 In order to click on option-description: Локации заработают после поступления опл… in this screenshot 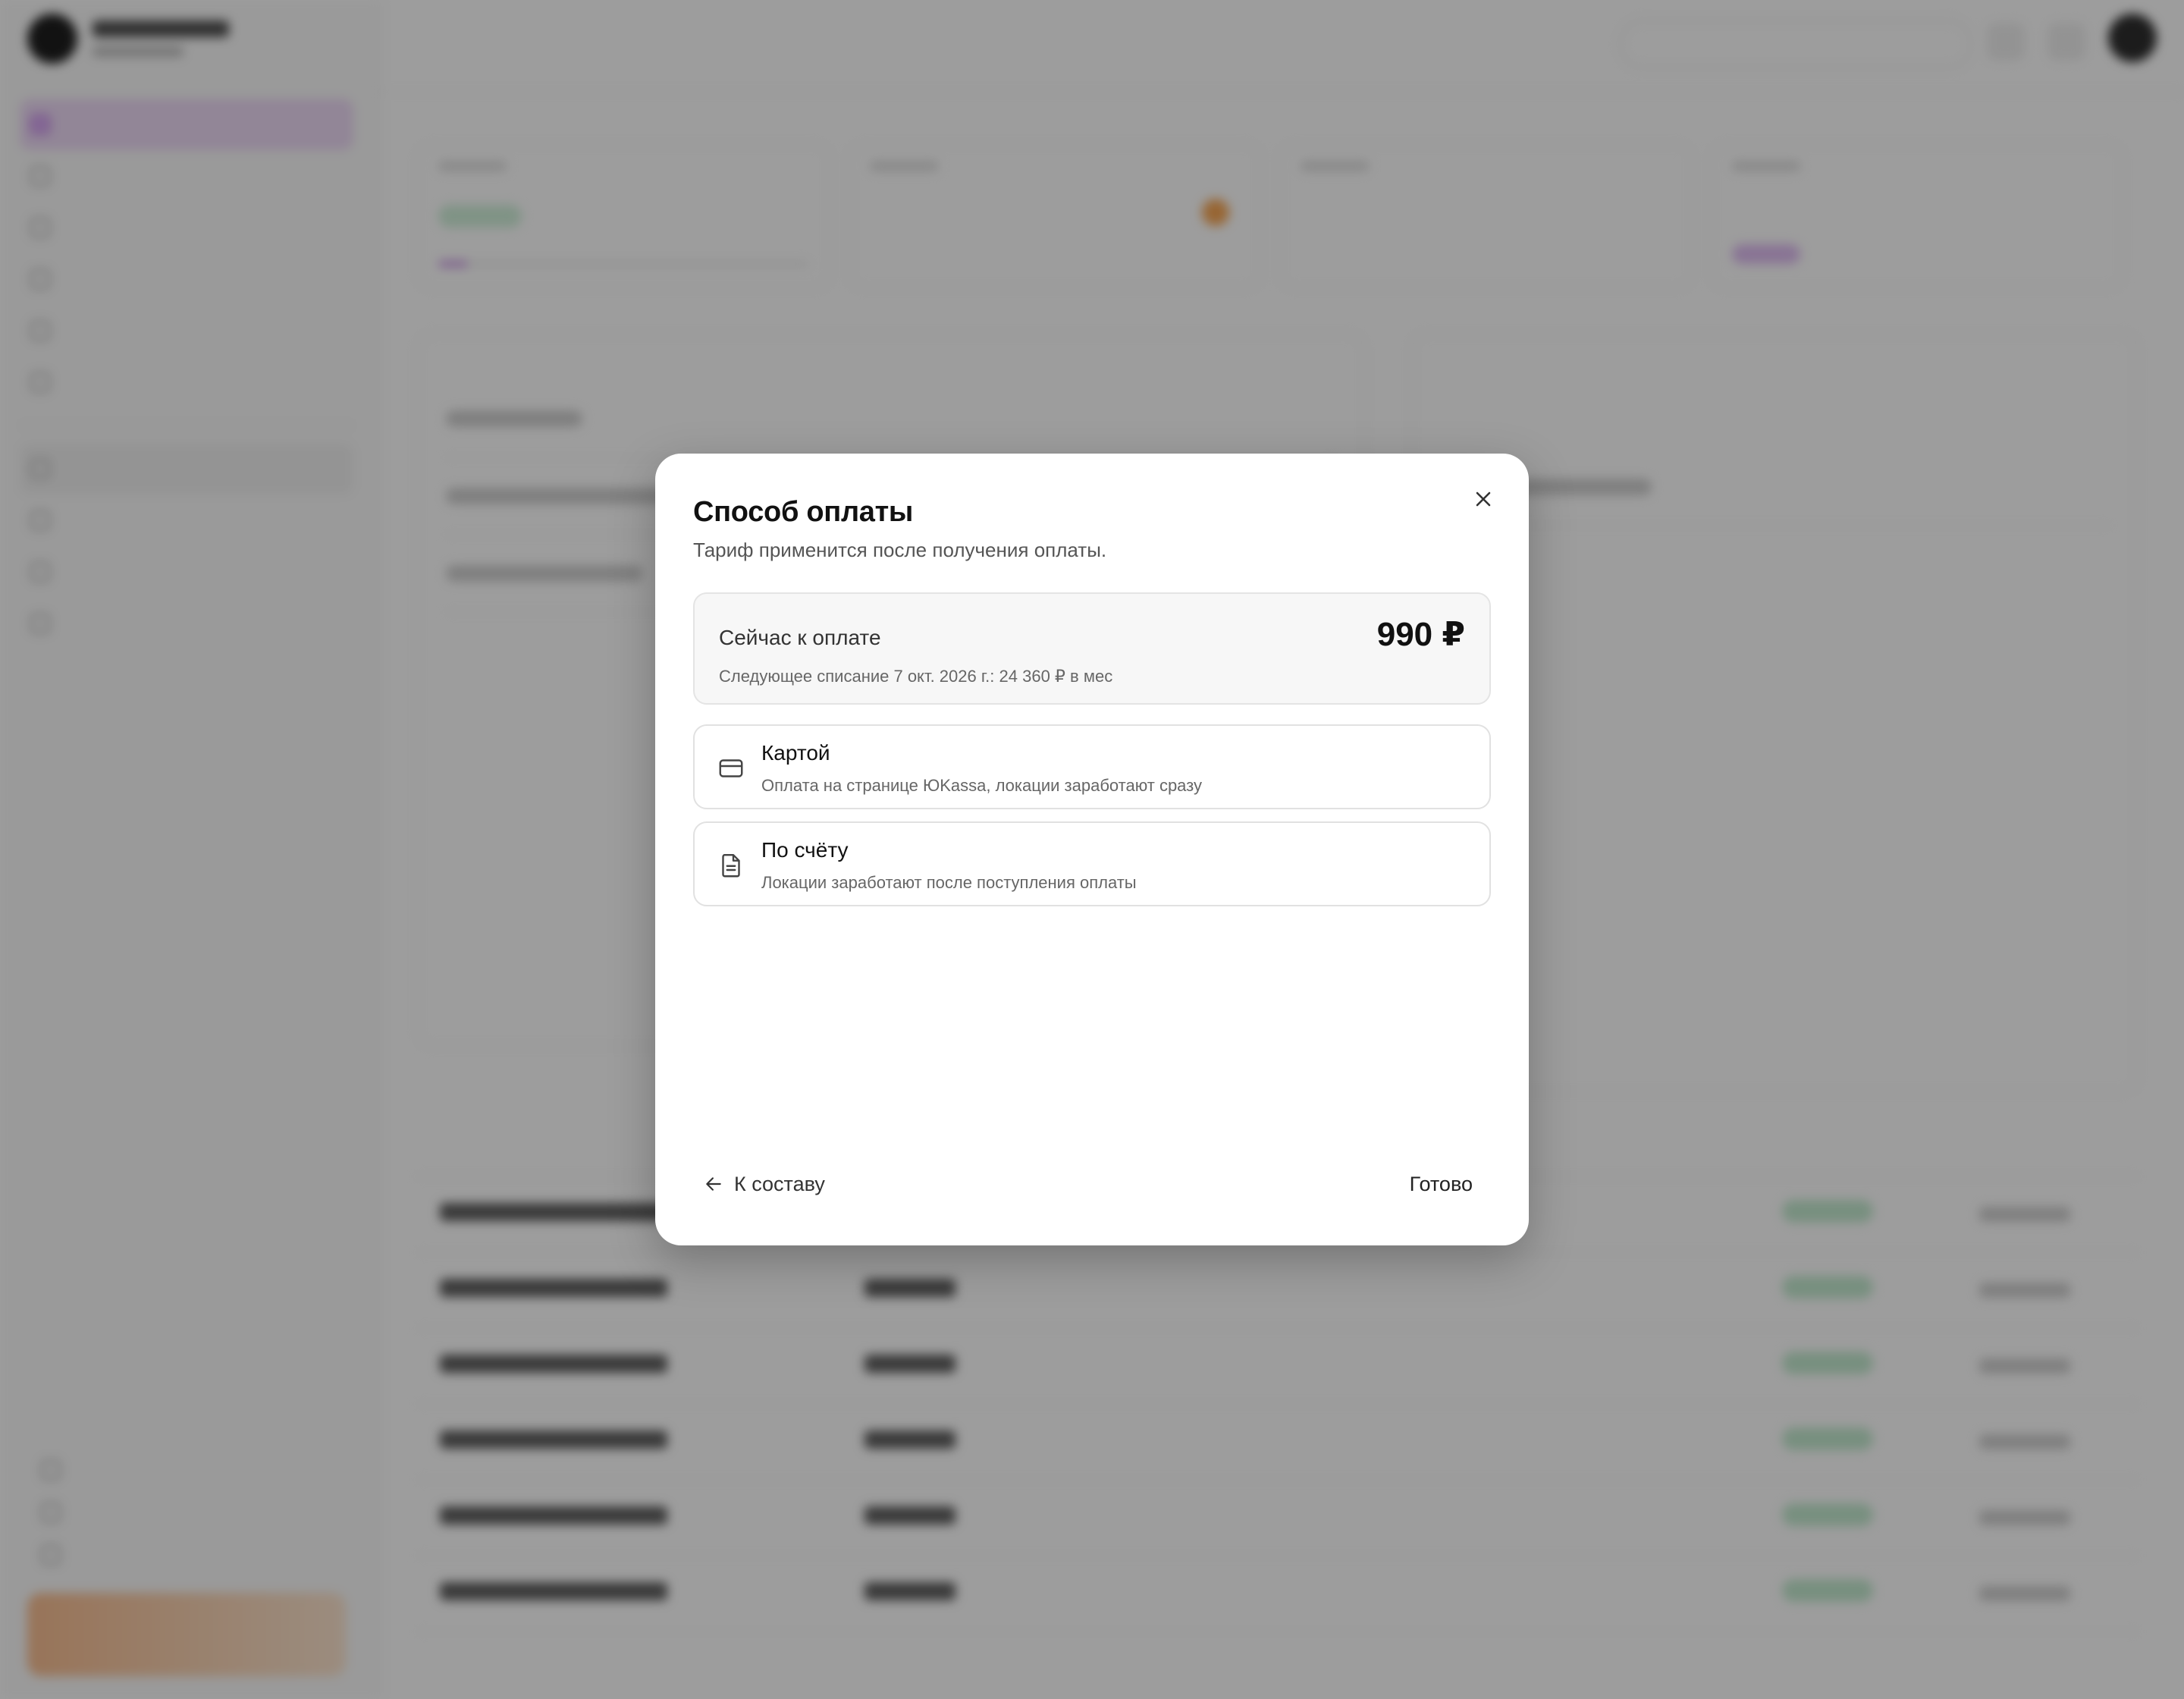, I will do `click(949, 883)`.